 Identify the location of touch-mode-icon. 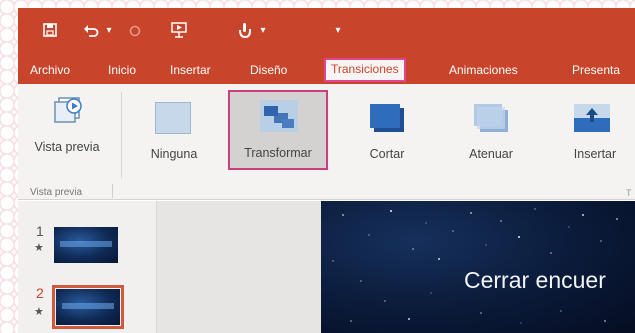
(245, 30).